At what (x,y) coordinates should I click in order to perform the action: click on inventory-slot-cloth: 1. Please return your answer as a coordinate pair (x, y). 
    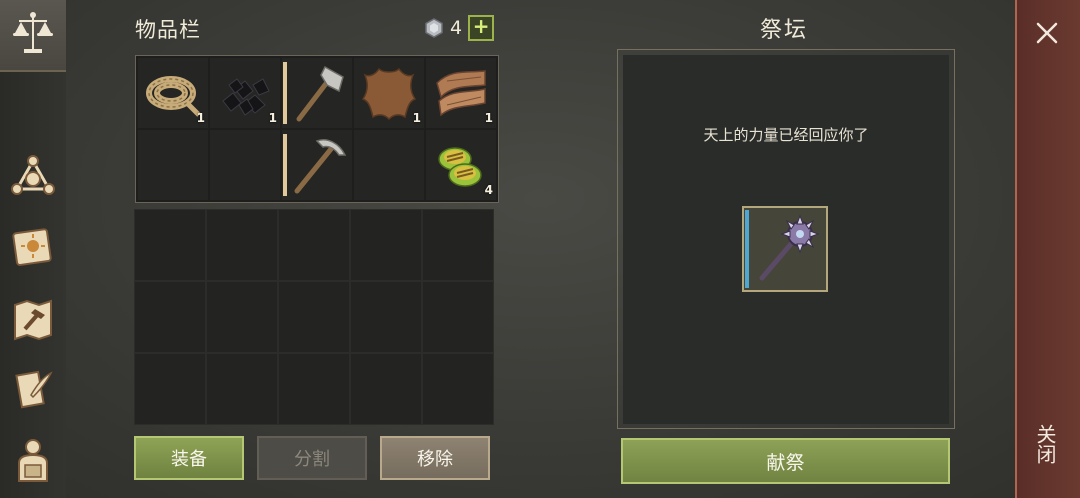
    Looking at the image, I should click on (461, 93).